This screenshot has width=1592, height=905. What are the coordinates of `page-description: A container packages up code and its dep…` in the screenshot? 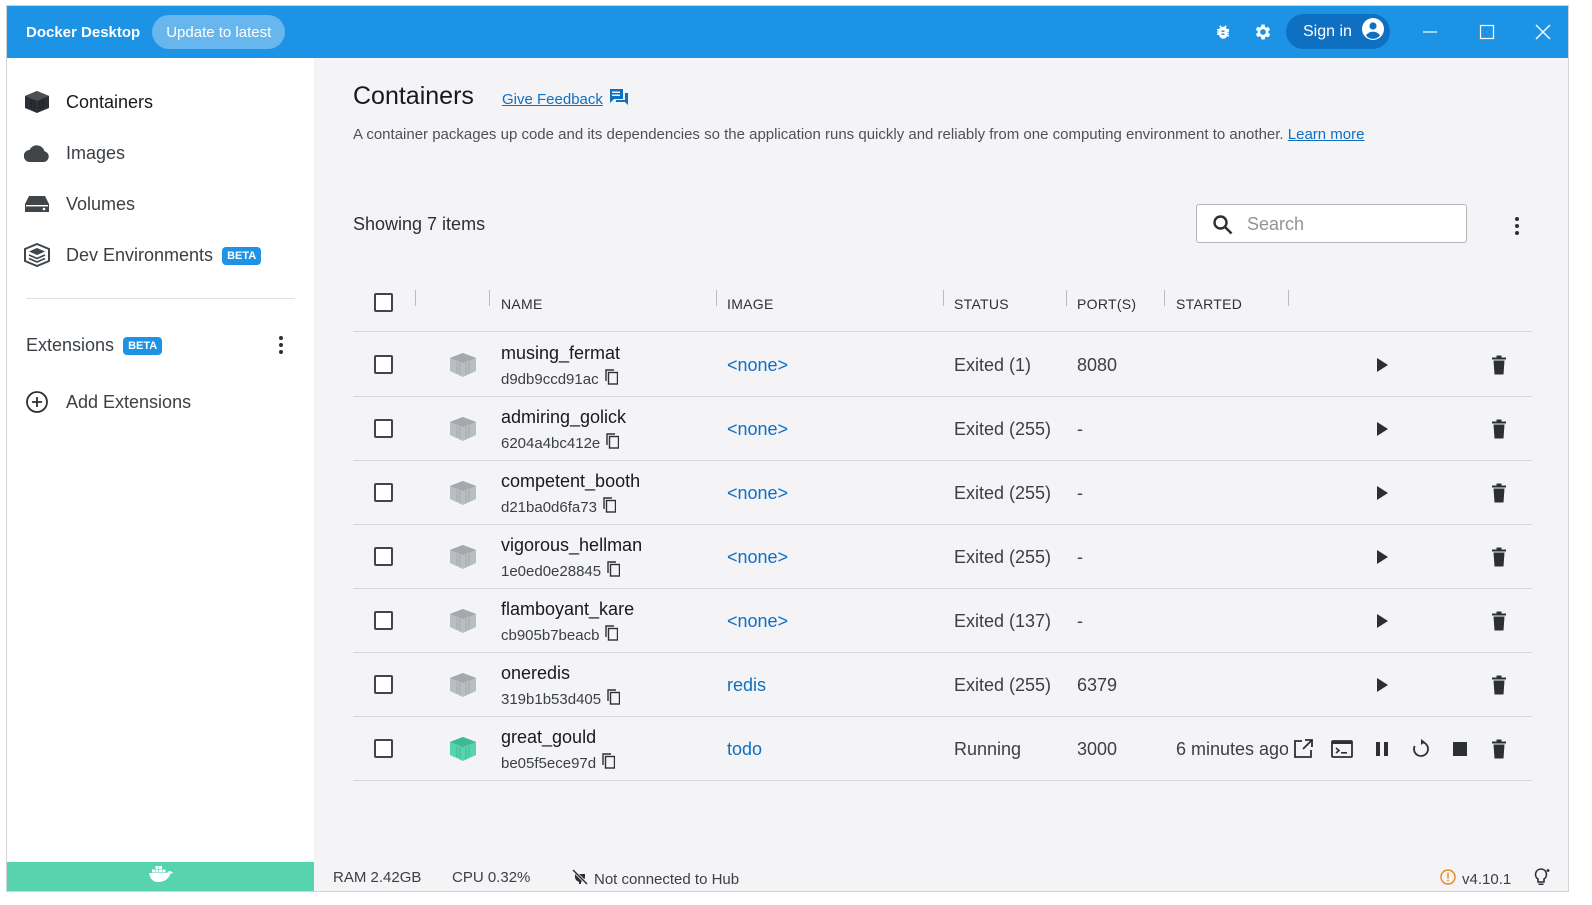 It's located at (858, 134).